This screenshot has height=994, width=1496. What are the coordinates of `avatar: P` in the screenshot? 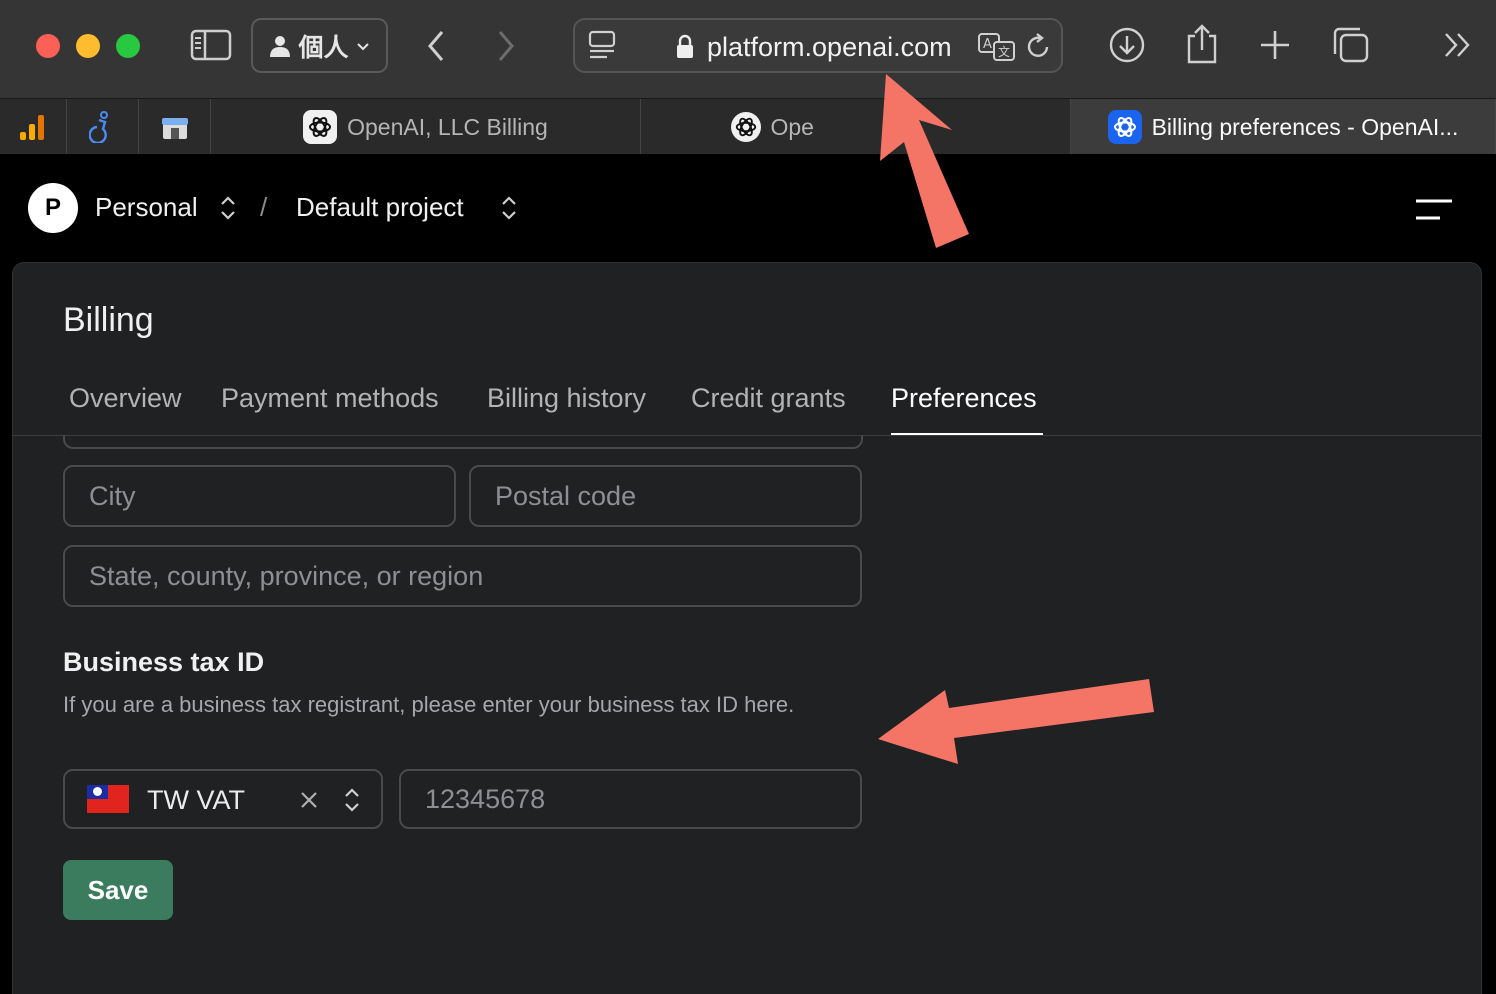 It's located at (53, 208).